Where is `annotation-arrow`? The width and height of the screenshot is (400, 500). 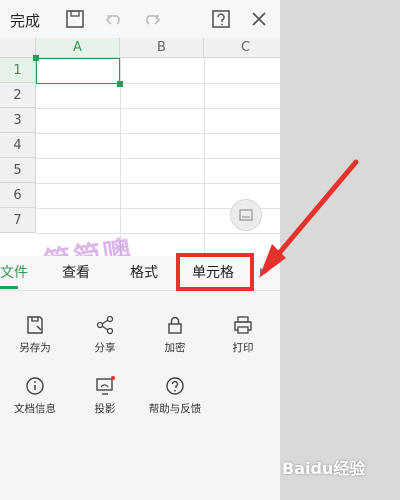 annotation-arrow is located at coordinates (309, 218).